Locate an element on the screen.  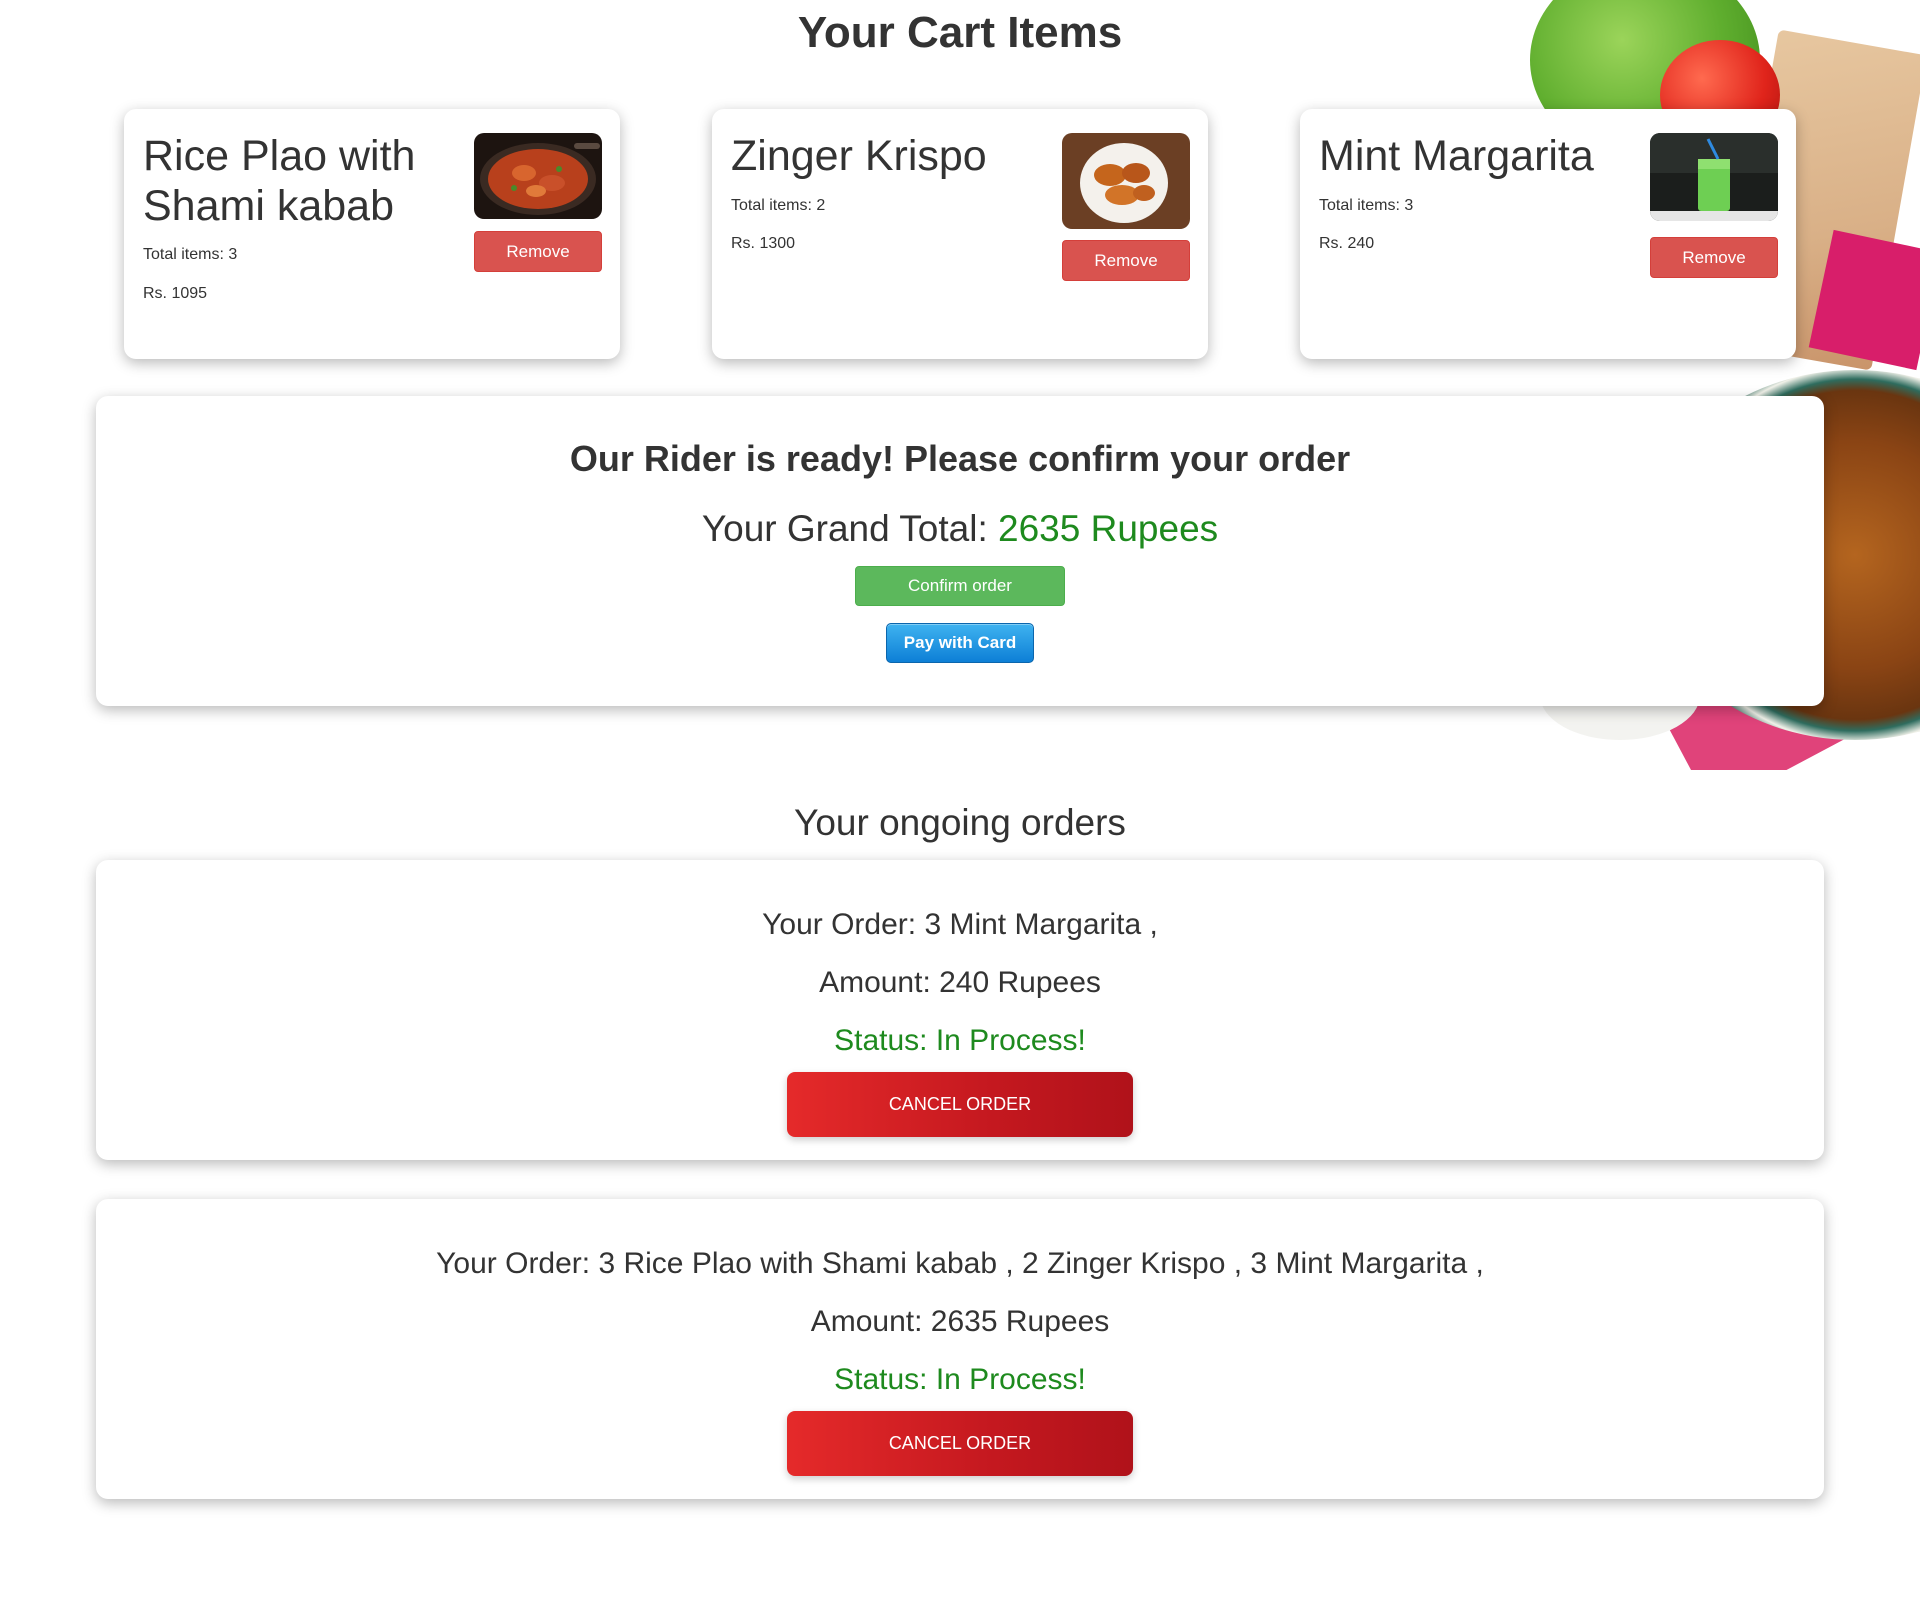
cart-item-price: Rs. 1095 is located at coordinates (175, 293).